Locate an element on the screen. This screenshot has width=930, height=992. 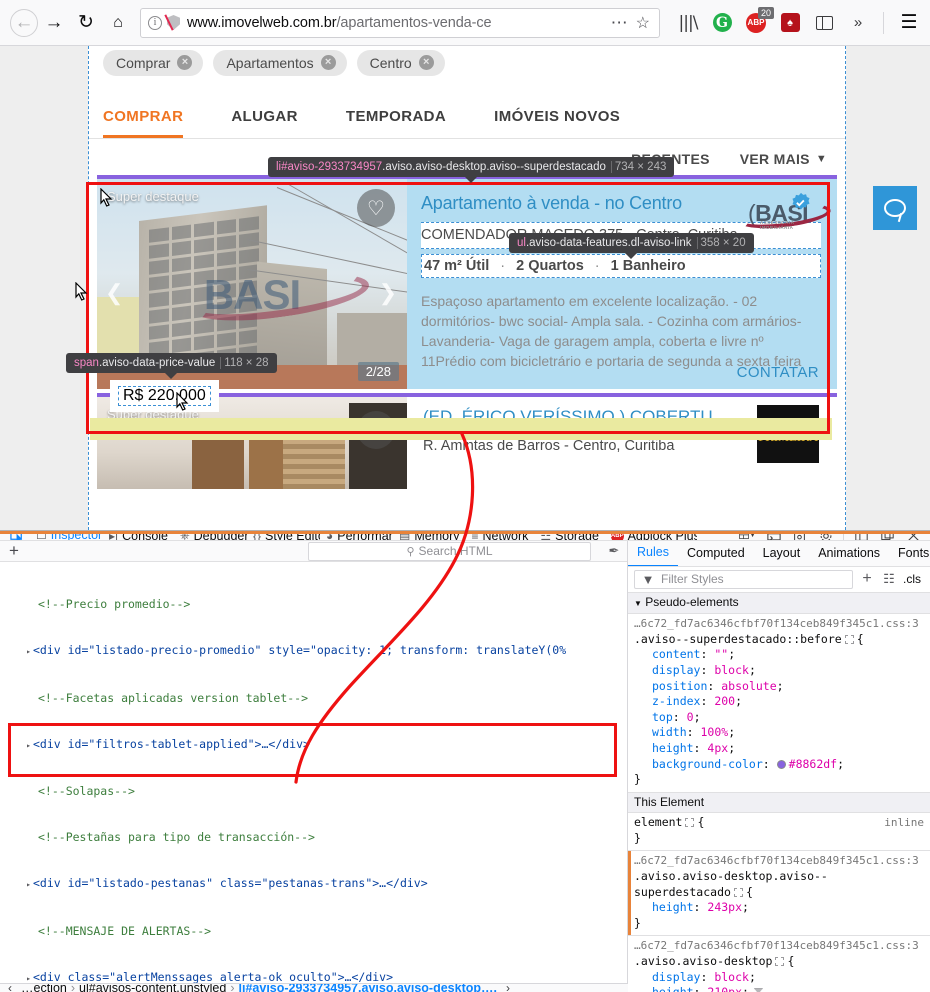
site-info-icon: i is located at coordinates (155, 22).